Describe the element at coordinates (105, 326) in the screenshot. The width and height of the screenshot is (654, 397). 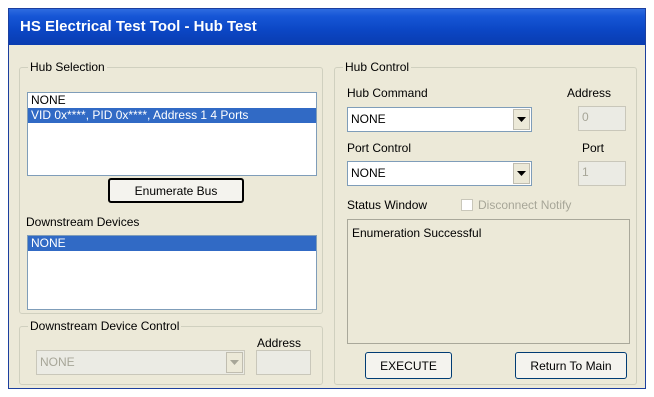
I see `downstream-device-control-legend: Downstream Device Control` at that location.